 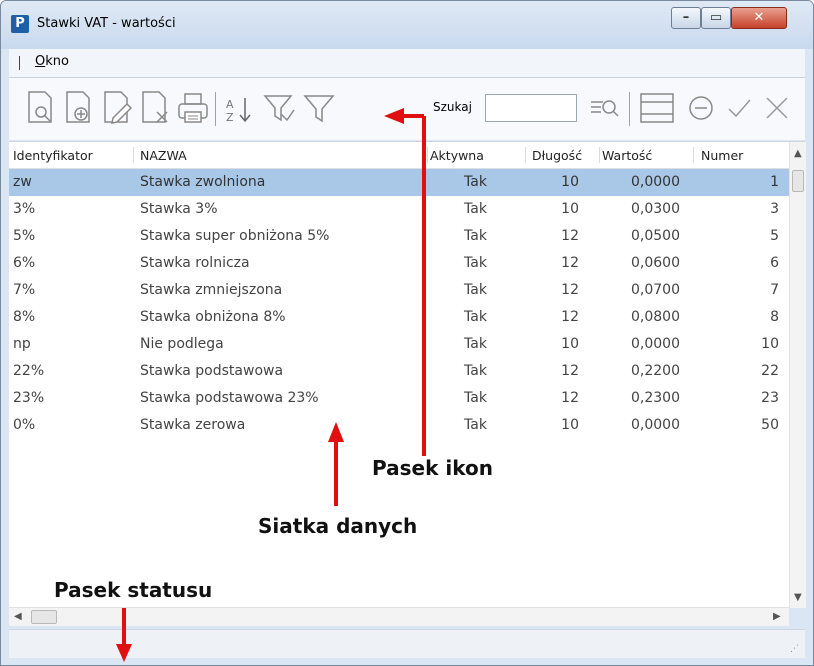 What do you see at coordinates (20, 24) in the screenshot?
I see `app-logo-icon: P` at bounding box center [20, 24].